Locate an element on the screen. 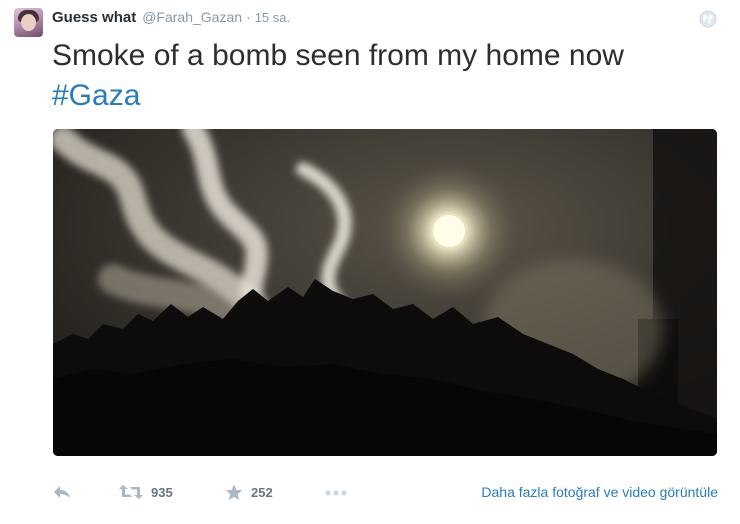 This screenshot has height=524, width=740. retweet-count: 935 is located at coordinates (162, 492).